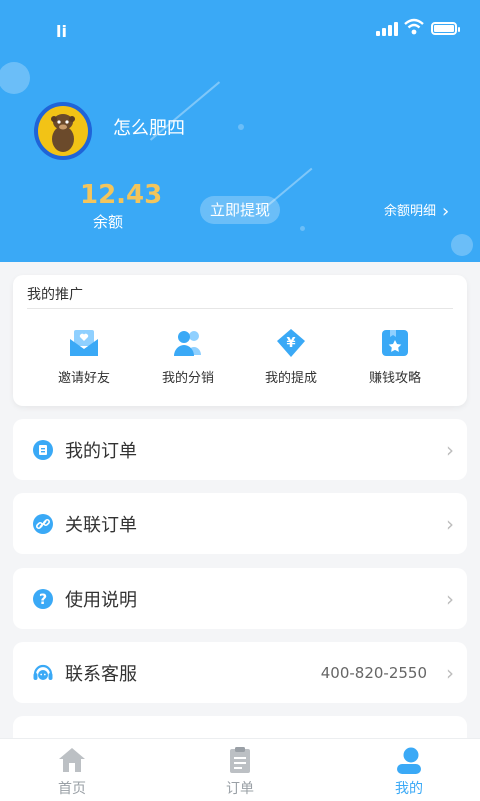 Image resolution: width=480 pixels, height=801 pixels. I want to click on clipboard-icon, so click(240, 760).